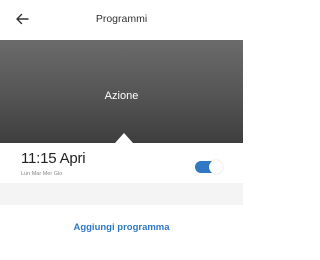 Image resolution: width=320 pixels, height=260 pixels. Describe the element at coordinates (53, 158) in the screenshot. I see `program-time-label: 11:15 Apri` at that location.